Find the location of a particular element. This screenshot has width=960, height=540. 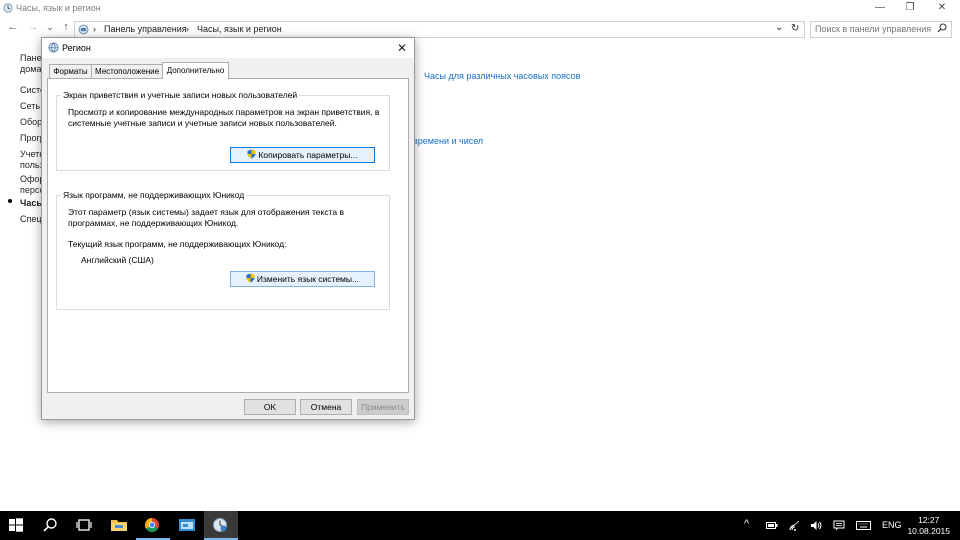

cancel-button: Отмена is located at coordinates (326, 407).